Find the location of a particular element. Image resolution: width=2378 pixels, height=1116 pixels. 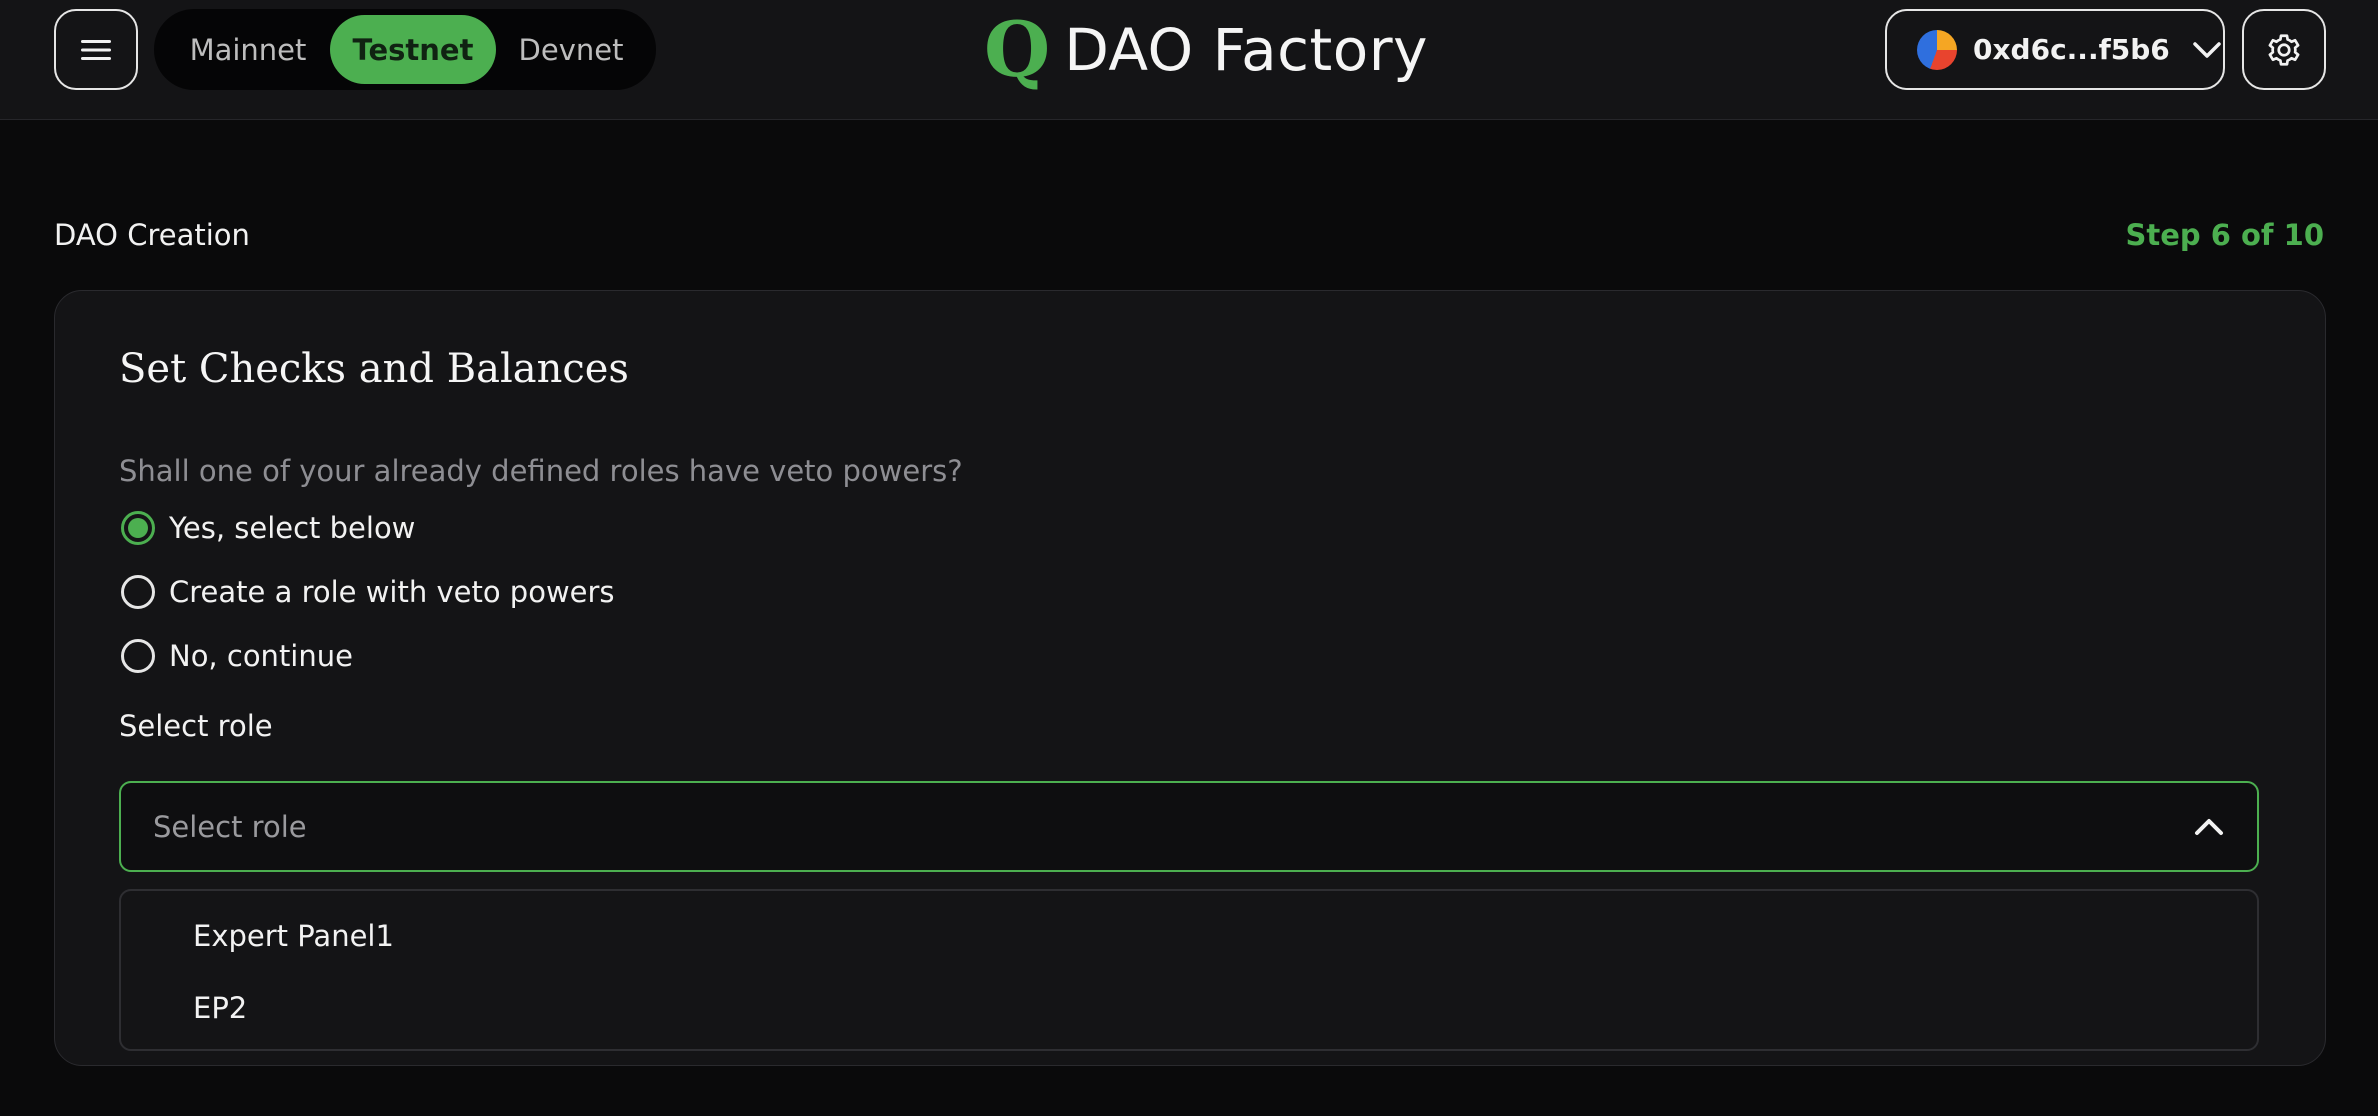

hamburger-menu-icon is located at coordinates (96, 49).